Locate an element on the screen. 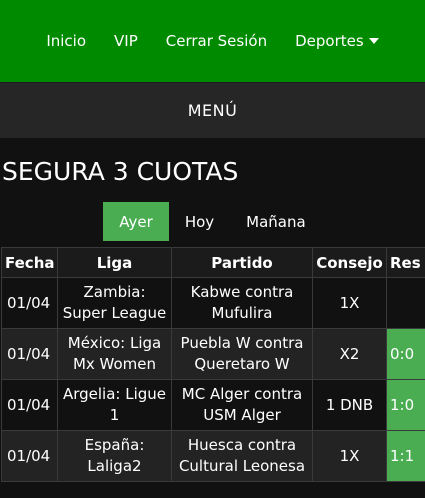 This screenshot has width=425, height=498. header-liga: Liga is located at coordinates (114, 262).